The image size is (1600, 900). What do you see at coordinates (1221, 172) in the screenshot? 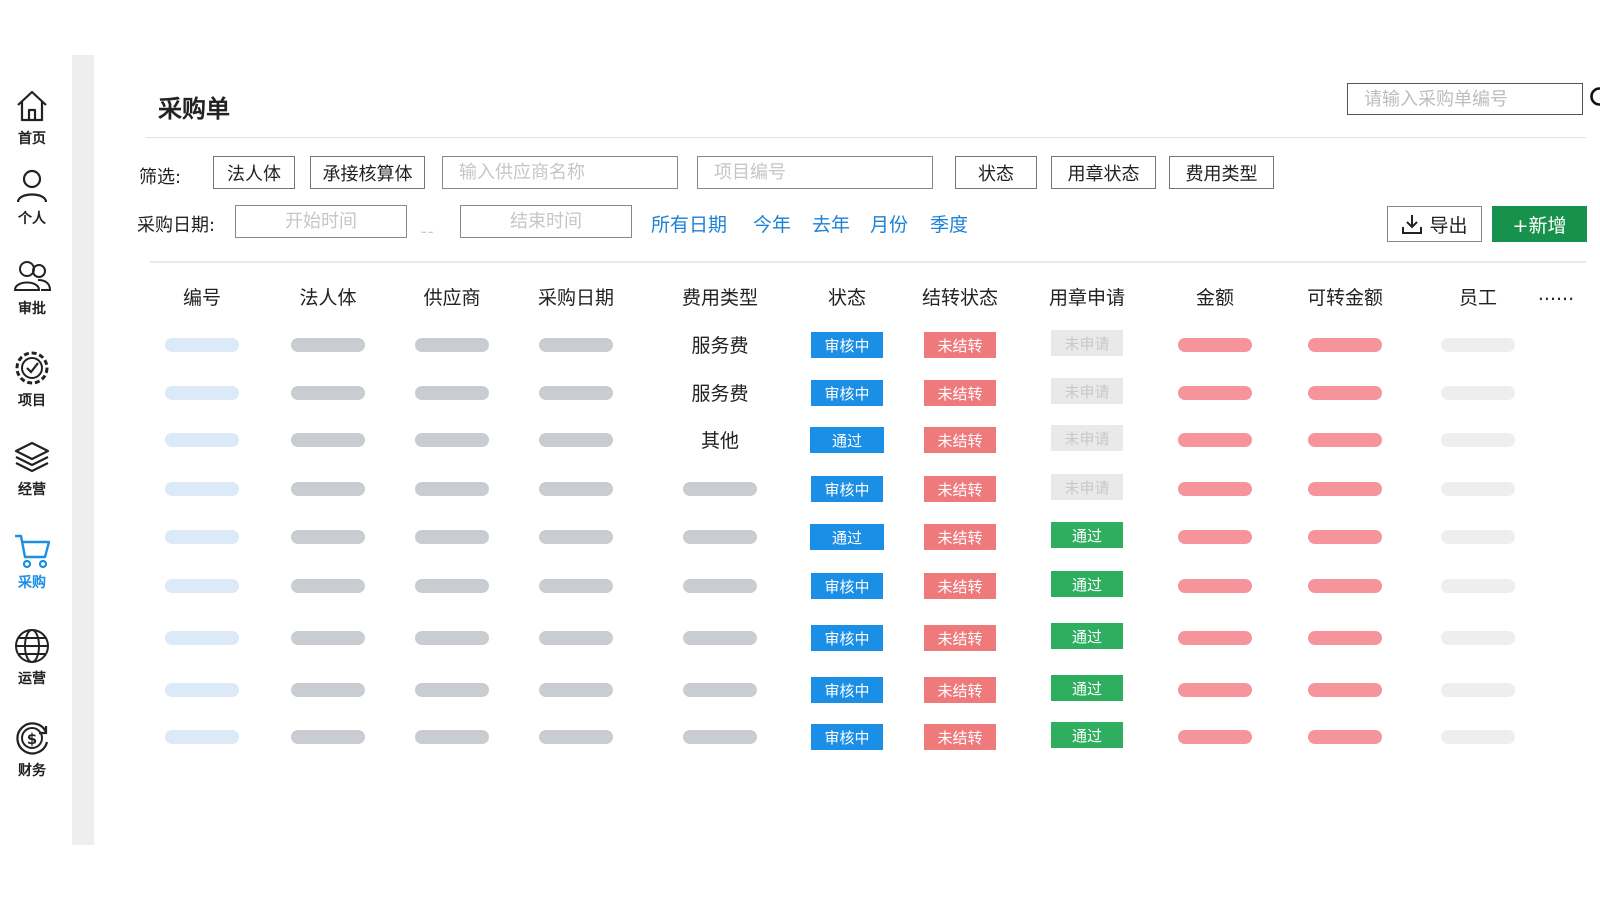
I see `fee-type-filter-button: 费用类型` at bounding box center [1221, 172].